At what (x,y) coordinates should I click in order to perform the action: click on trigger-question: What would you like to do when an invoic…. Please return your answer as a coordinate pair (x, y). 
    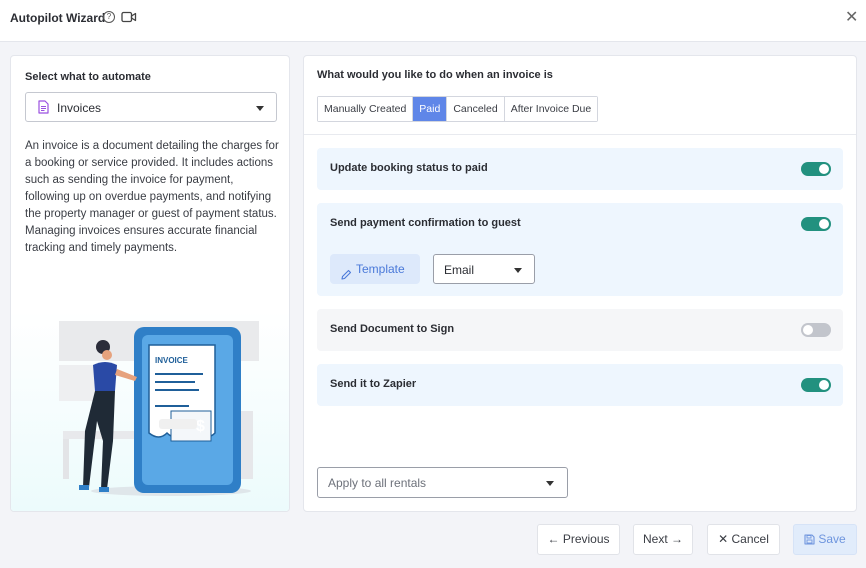
    Looking at the image, I should click on (435, 75).